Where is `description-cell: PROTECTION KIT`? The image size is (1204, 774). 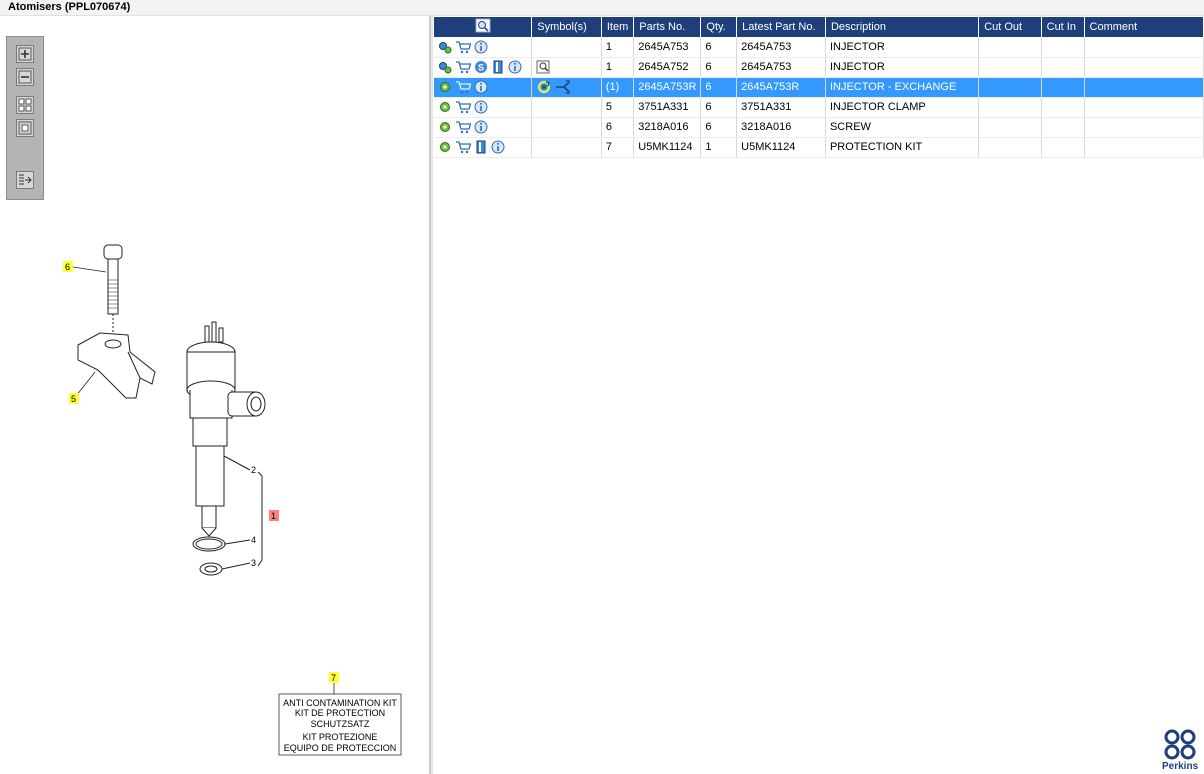
description-cell: PROTECTION KIT is located at coordinates (902, 147).